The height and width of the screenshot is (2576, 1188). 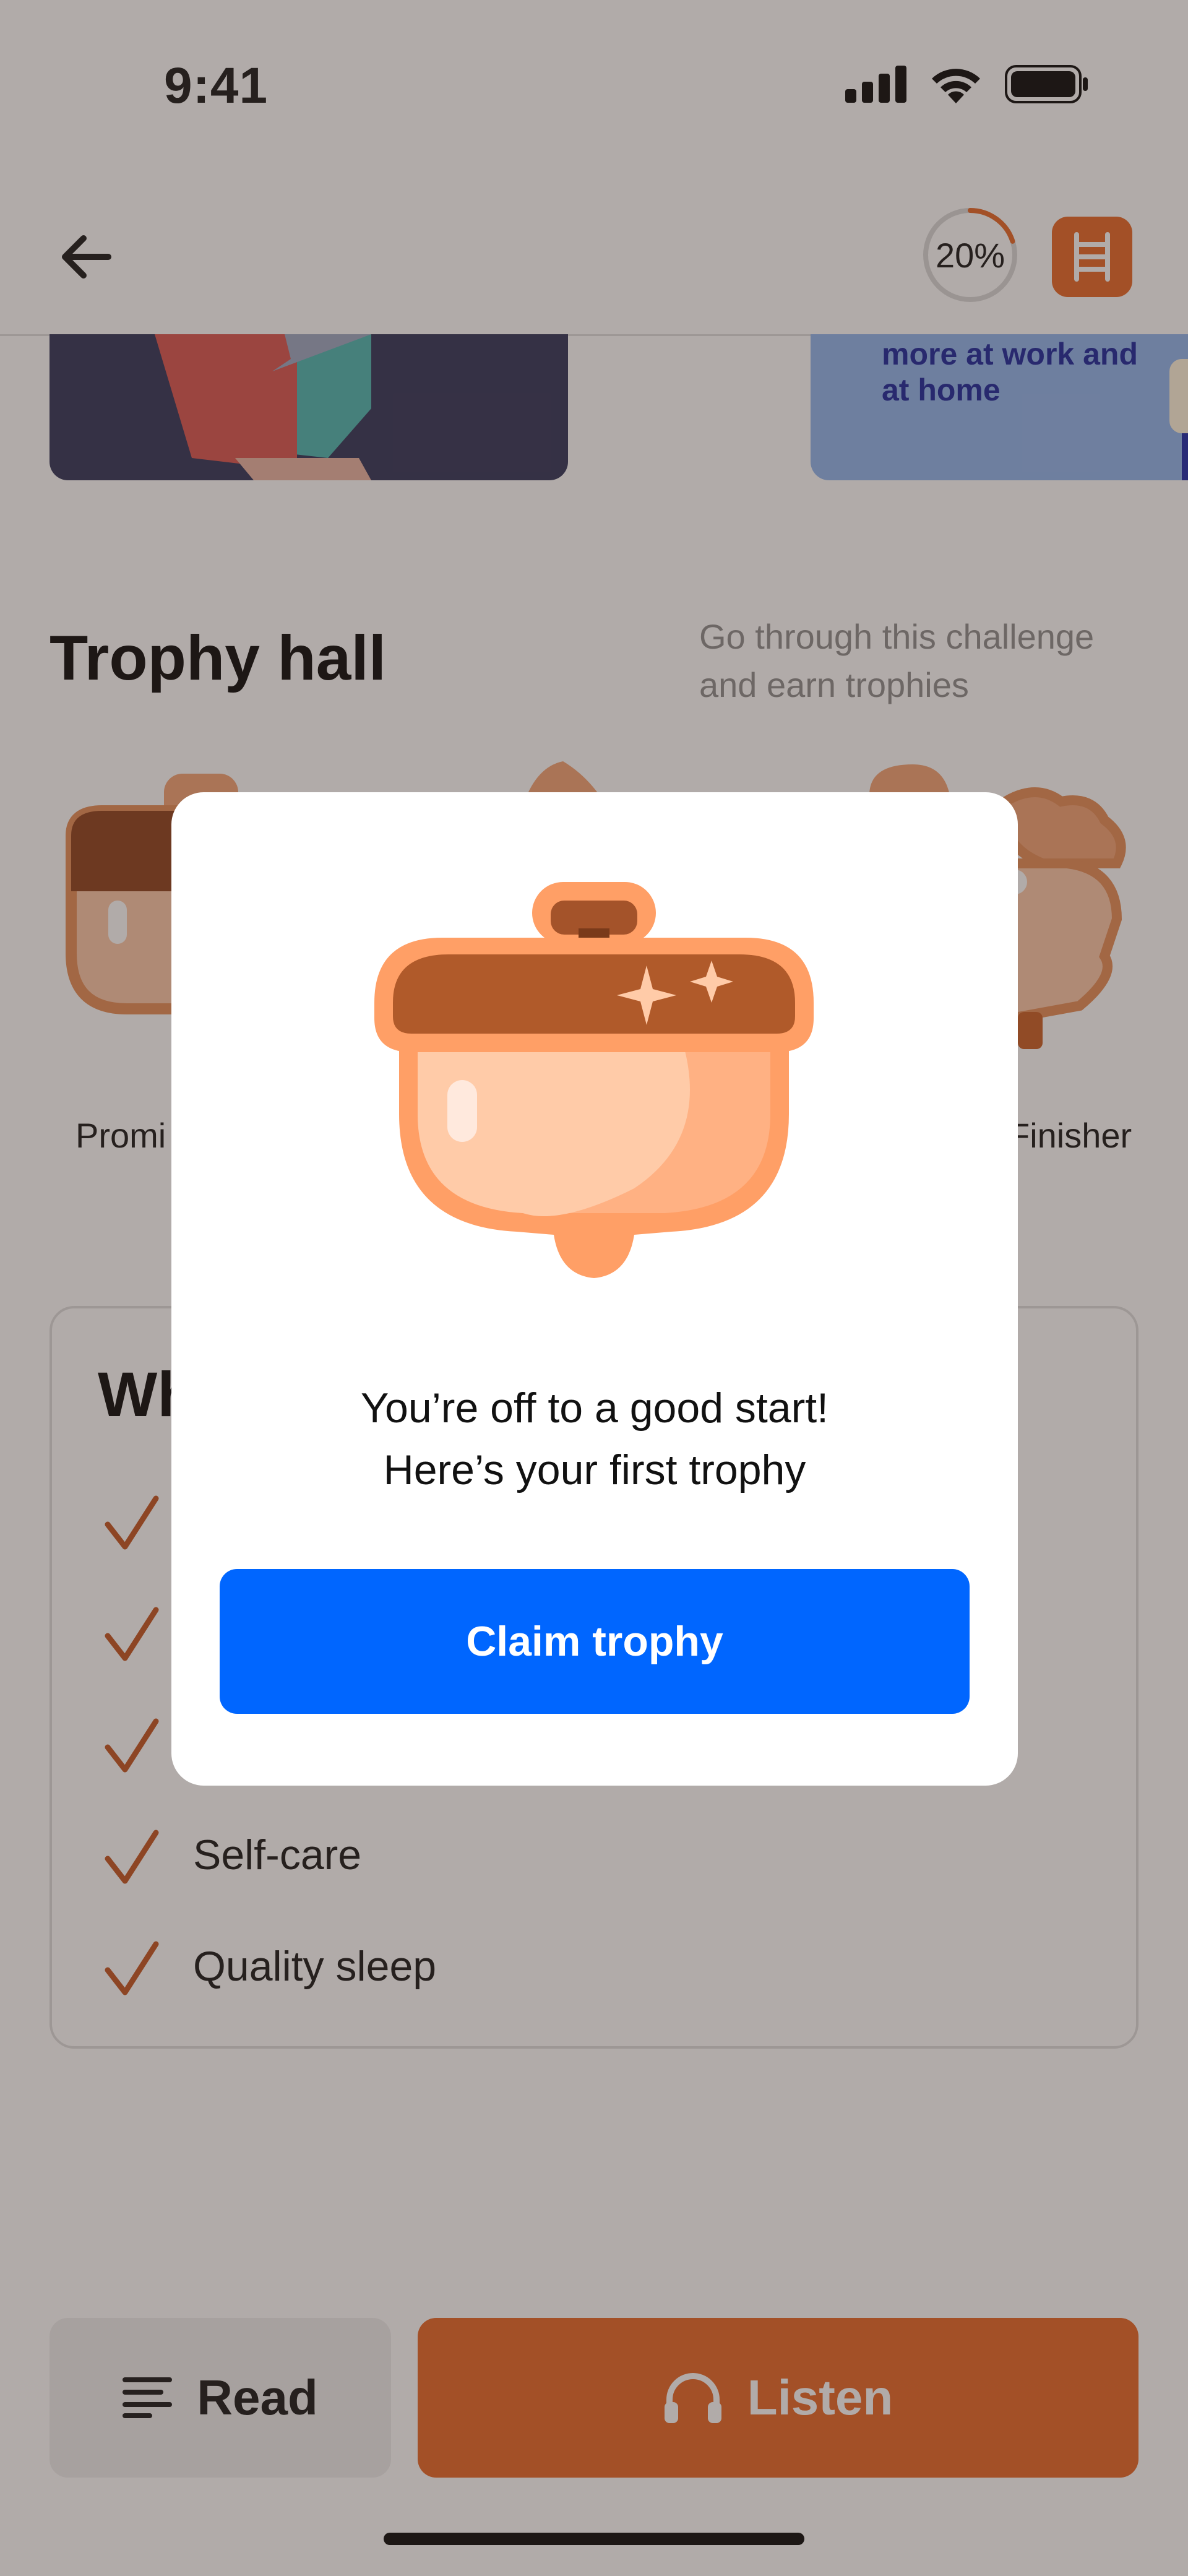 I want to click on claim-trophy-button: Claim trophy, so click(x=595, y=1641).